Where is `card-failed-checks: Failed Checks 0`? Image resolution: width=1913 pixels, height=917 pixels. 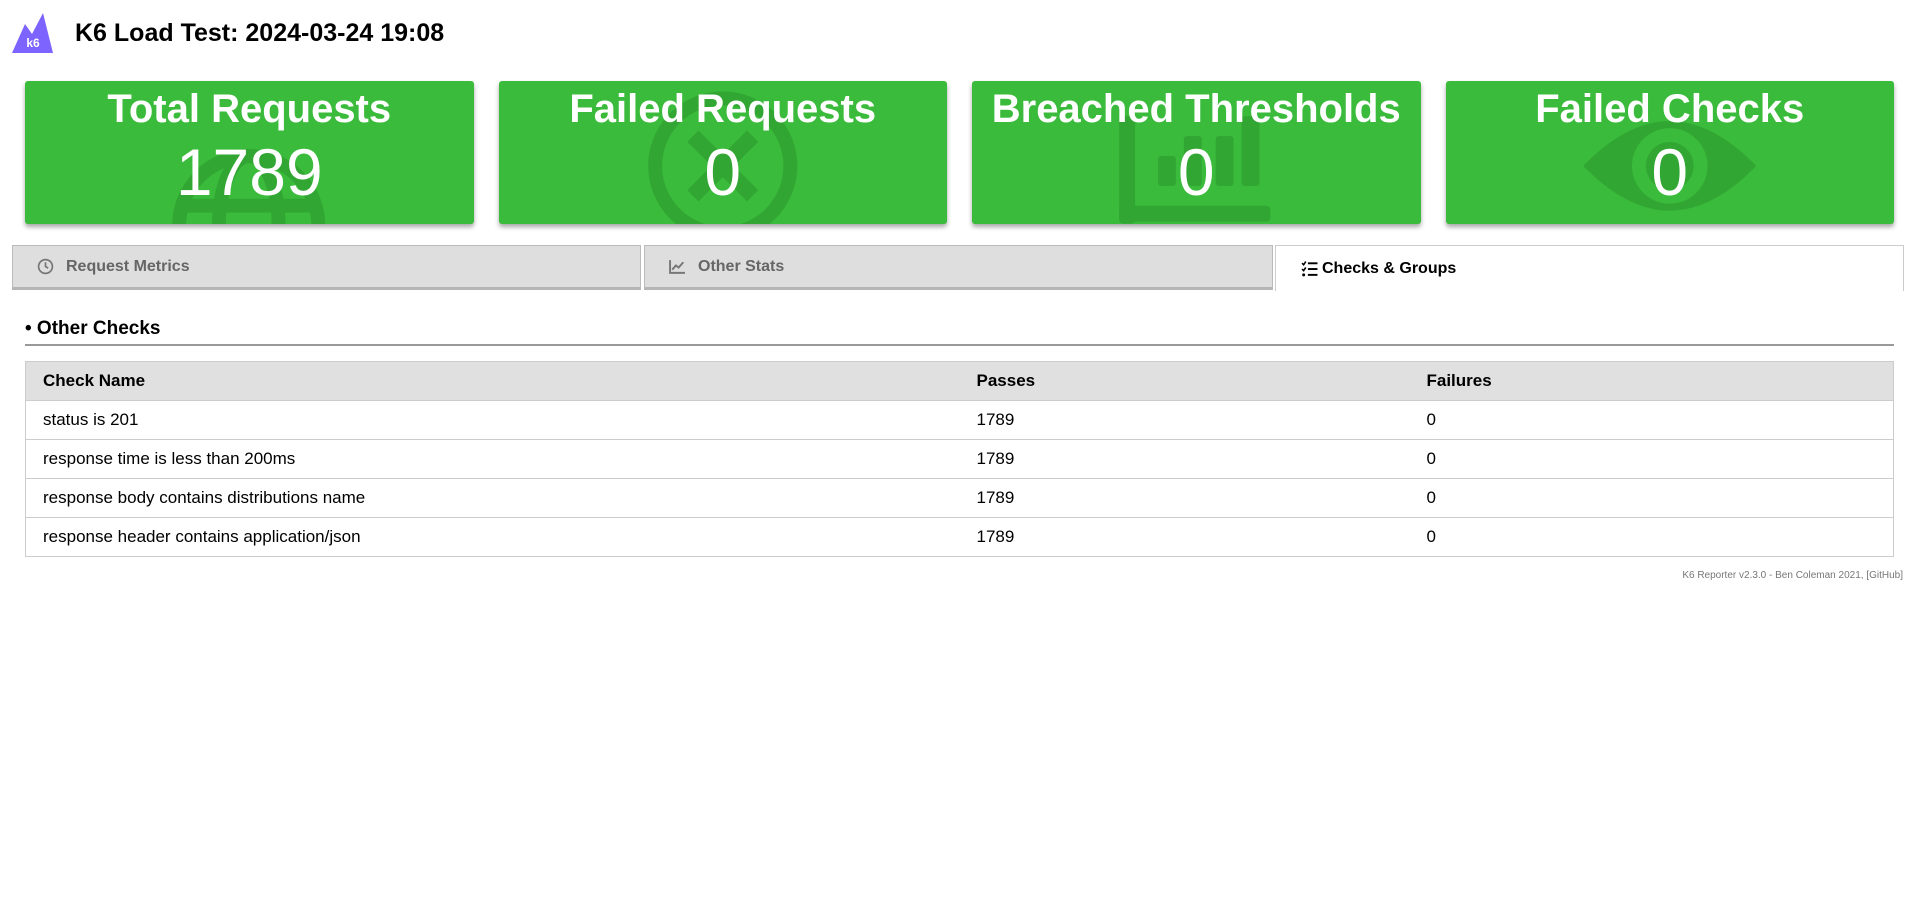
card-failed-checks: Failed Checks 0 is located at coordinates (1669, 152).